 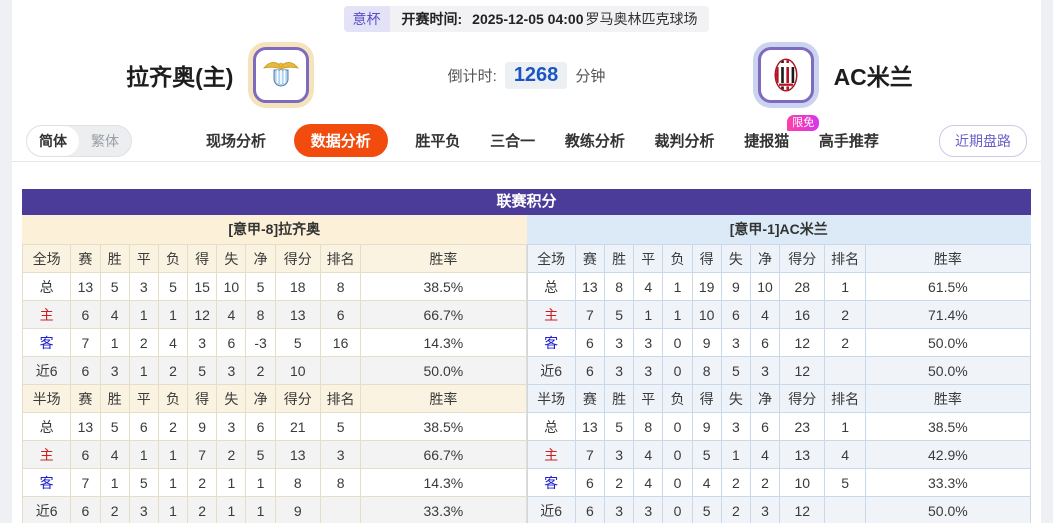 I want to click on table-row: 总 13 5 6 2 9 3 6 21 5 38.5%, so click(x=274, y=426).